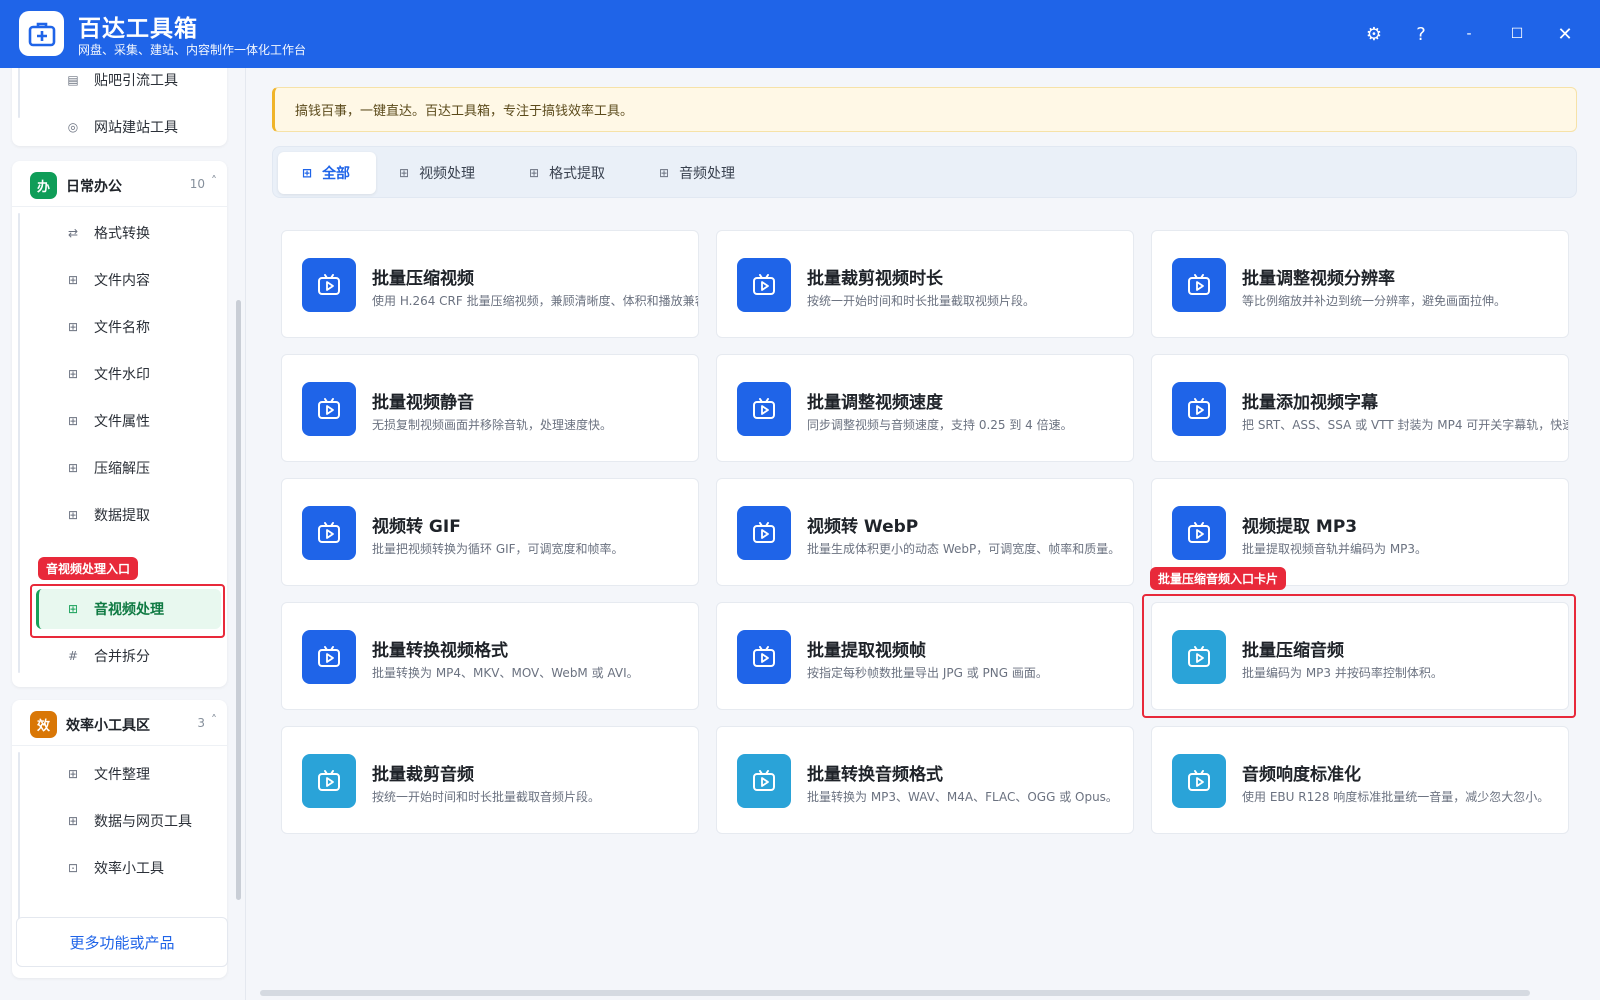  Describe the element at coordinates (1300, 527) in the screenshot. I see `tool-card-title: 视频提取 MP3` at that location.